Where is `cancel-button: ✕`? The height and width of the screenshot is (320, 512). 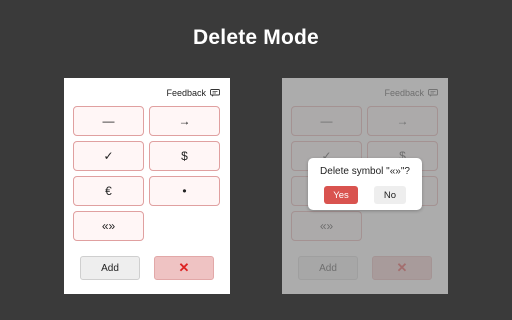 cancel-button: ✕ is located at coordinates (184, 268).